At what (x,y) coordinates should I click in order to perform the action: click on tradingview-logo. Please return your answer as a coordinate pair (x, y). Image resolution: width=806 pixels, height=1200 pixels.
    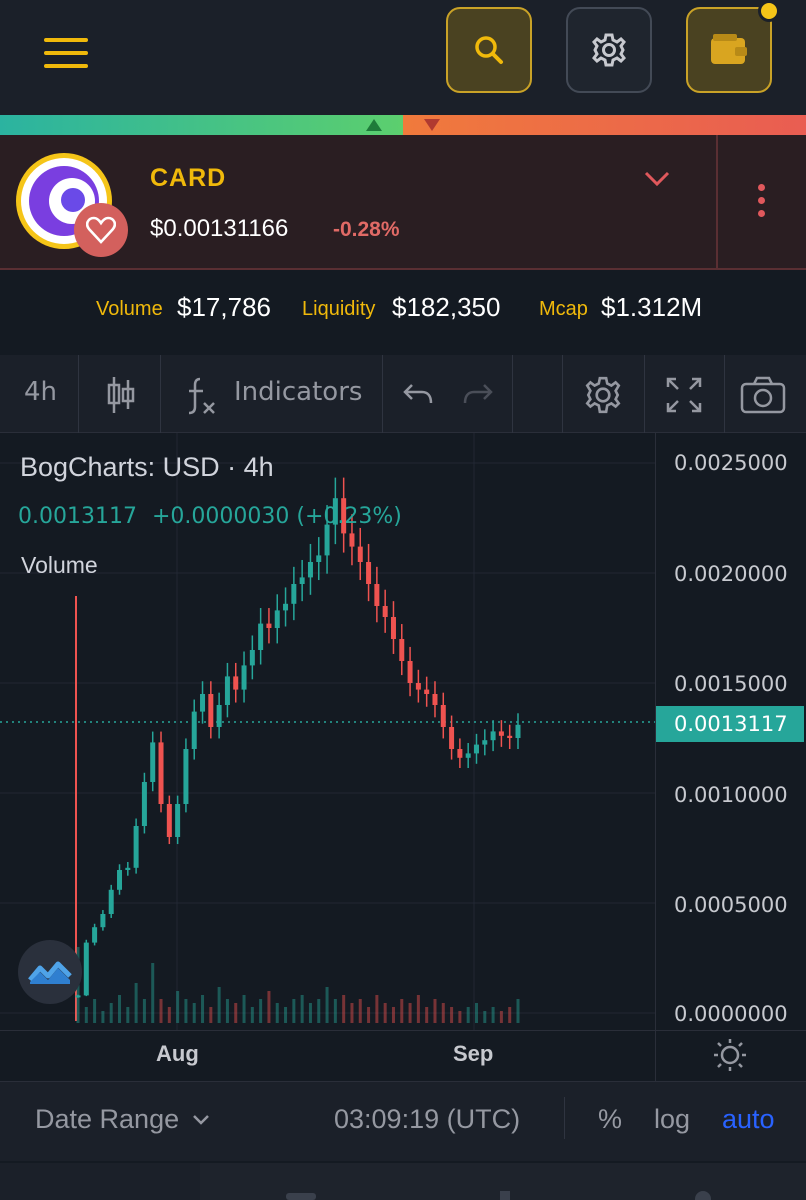
    Looking at the image, I should click on (50, 972).